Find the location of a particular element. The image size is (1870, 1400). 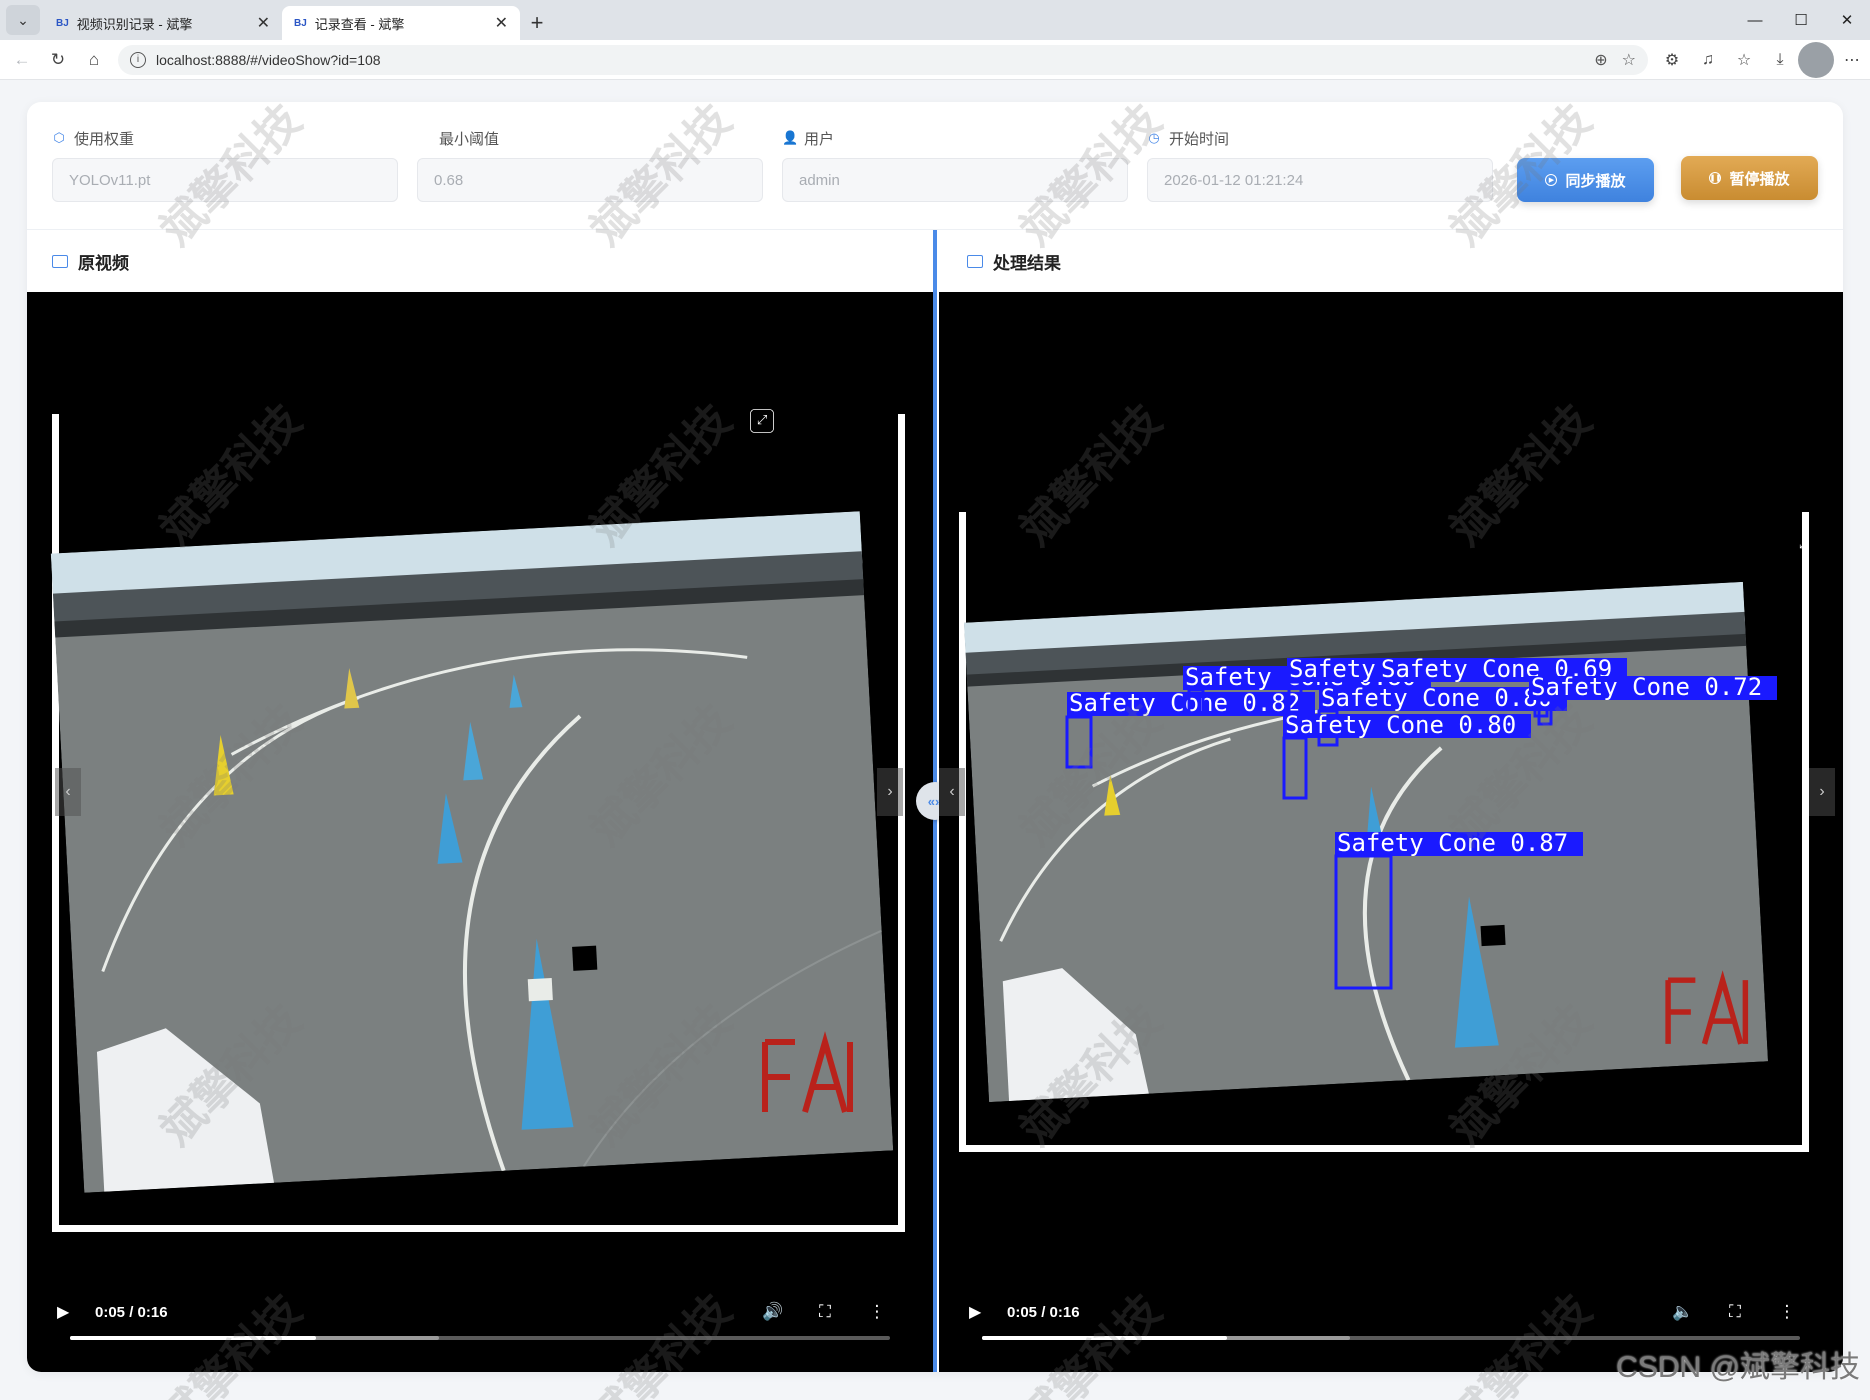

csdn-watermark: CSDN @斌擎科技 is located at coordinates (1738, 1367).